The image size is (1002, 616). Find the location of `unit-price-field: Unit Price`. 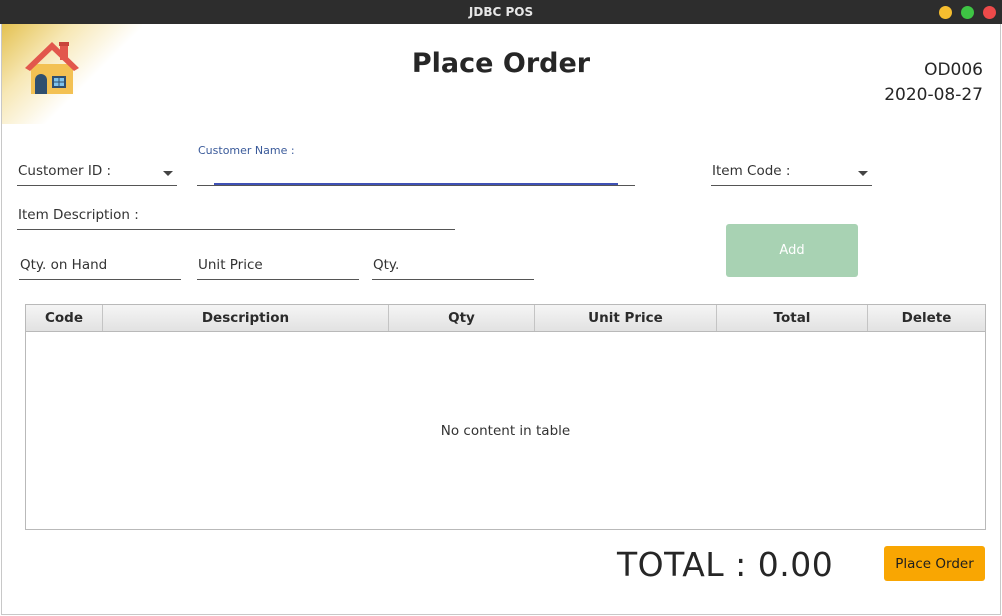

unit-price-field: Unit Price is located at coordinates (278, 267).